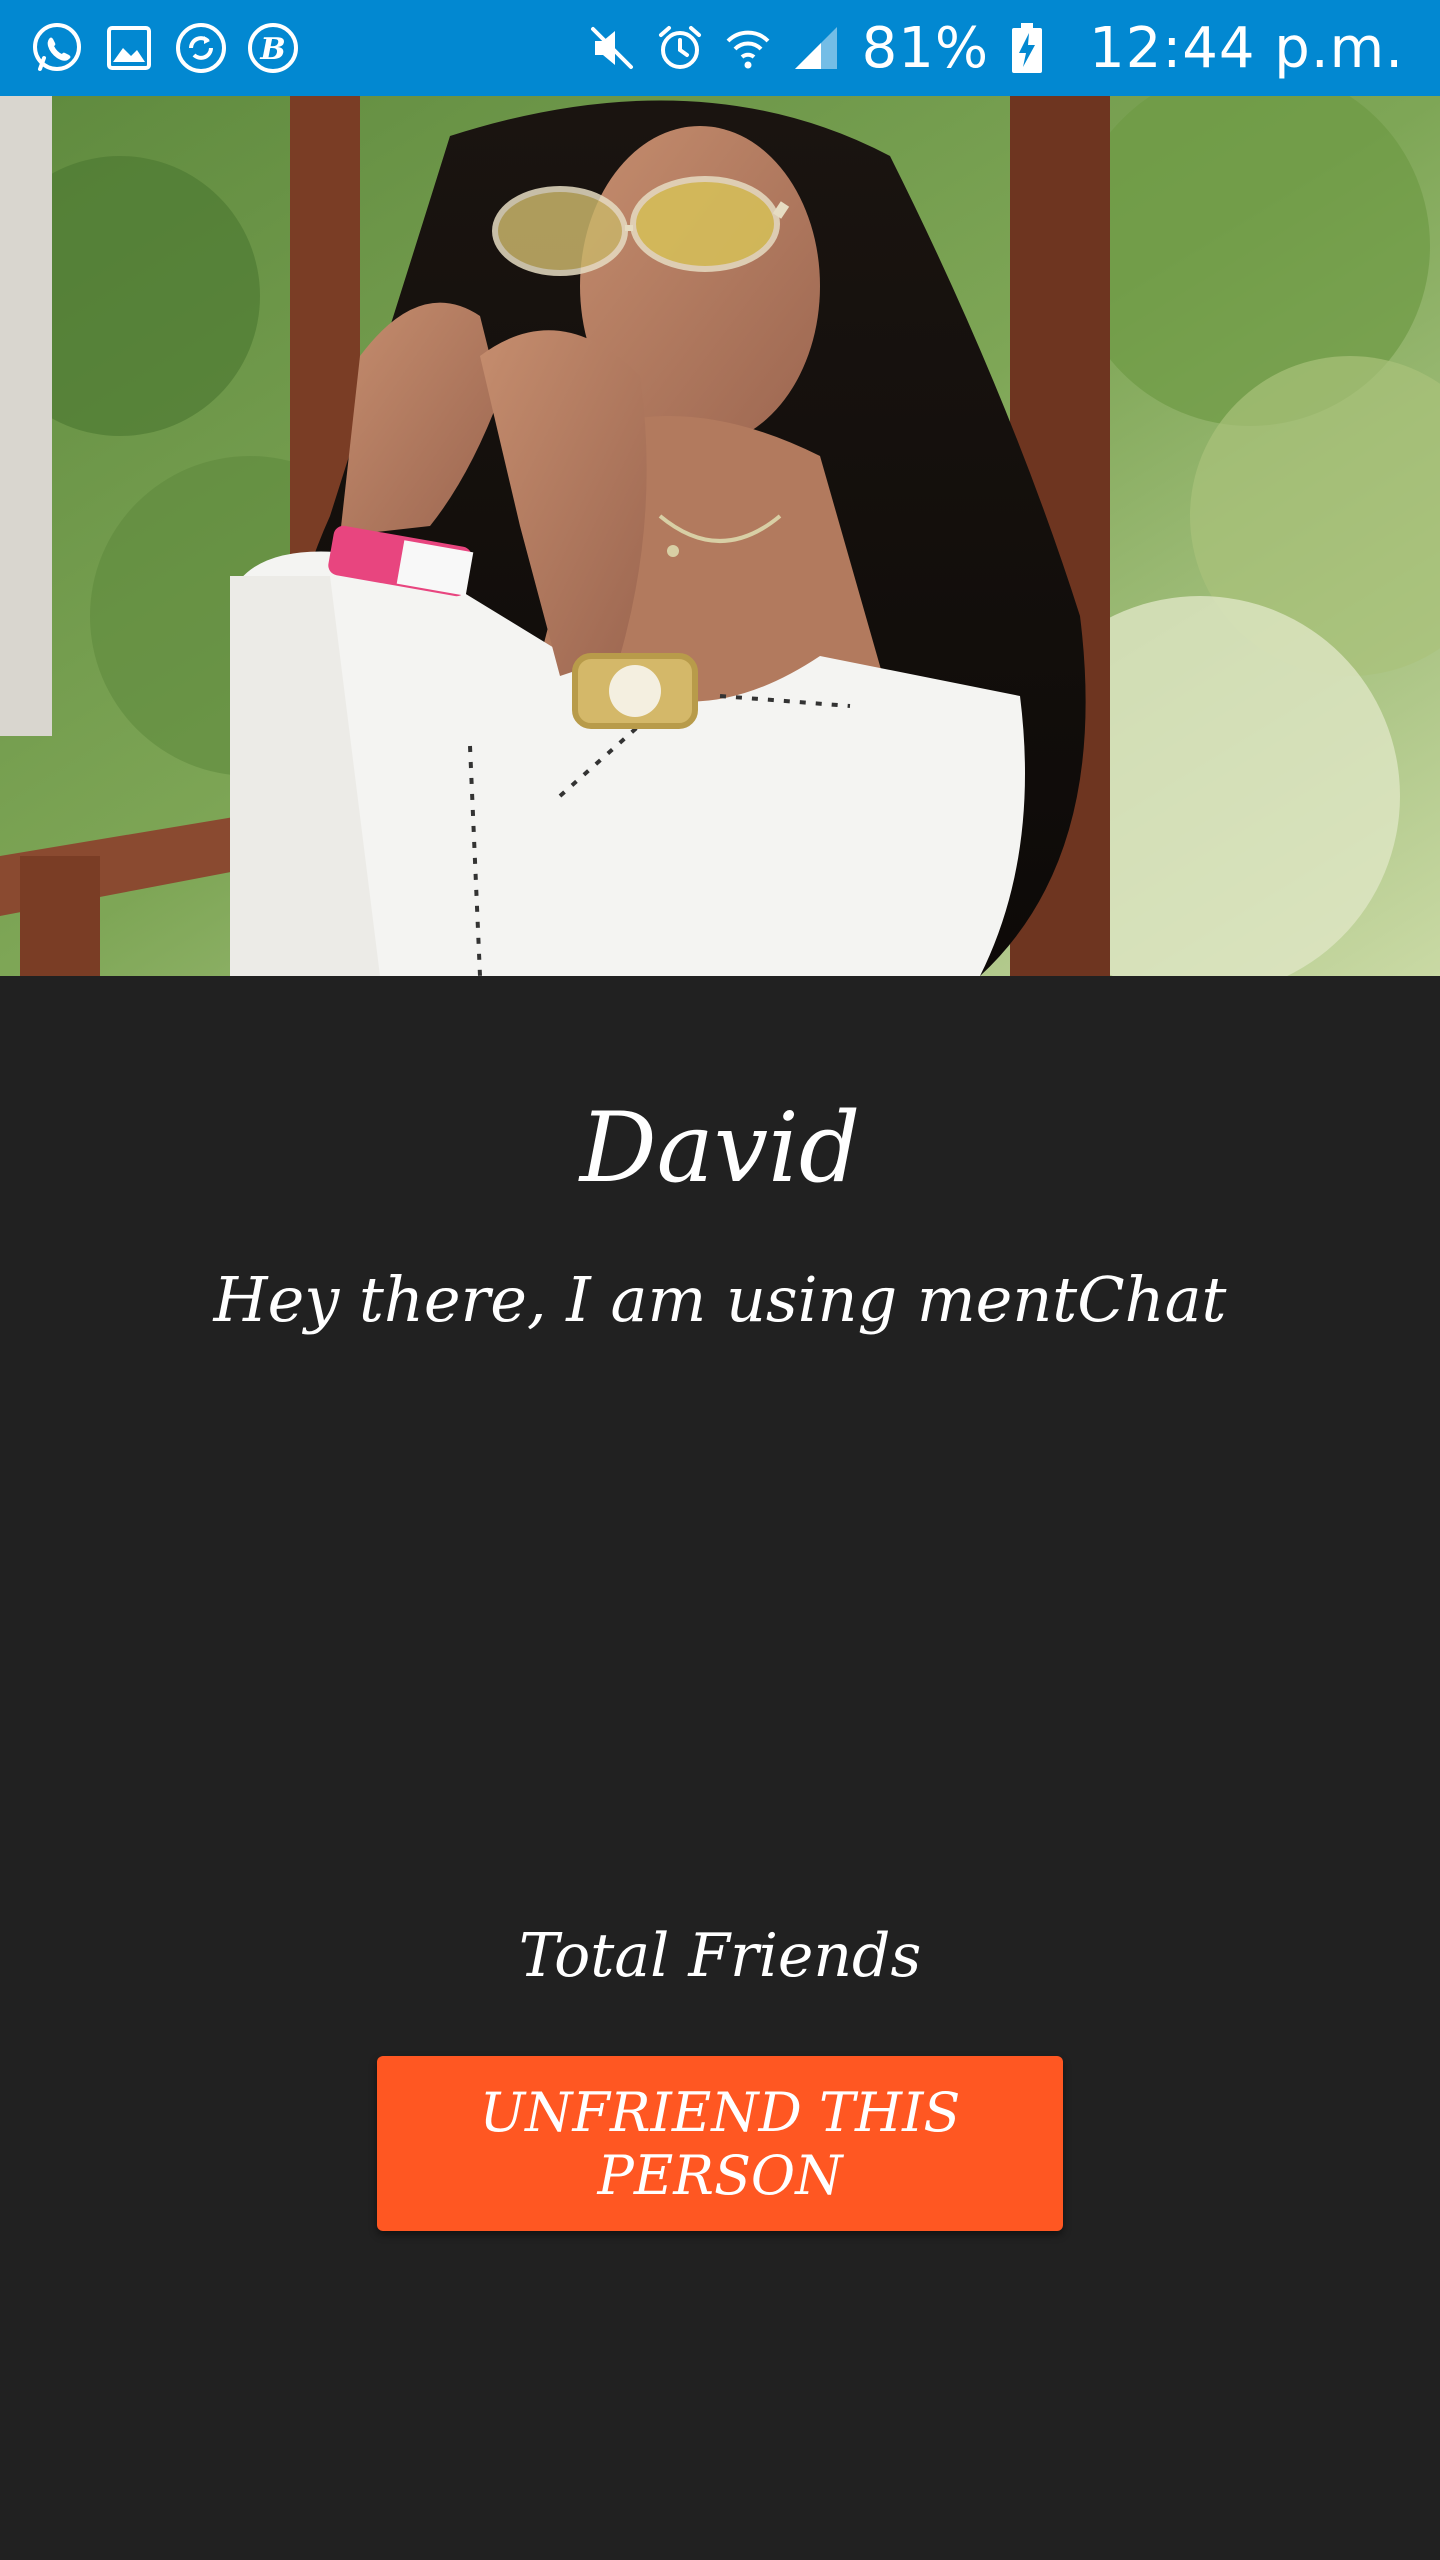 The height and width of the screenshot is (2560, 1440). I want to click on b-app-icon: B, so click(273, 48).